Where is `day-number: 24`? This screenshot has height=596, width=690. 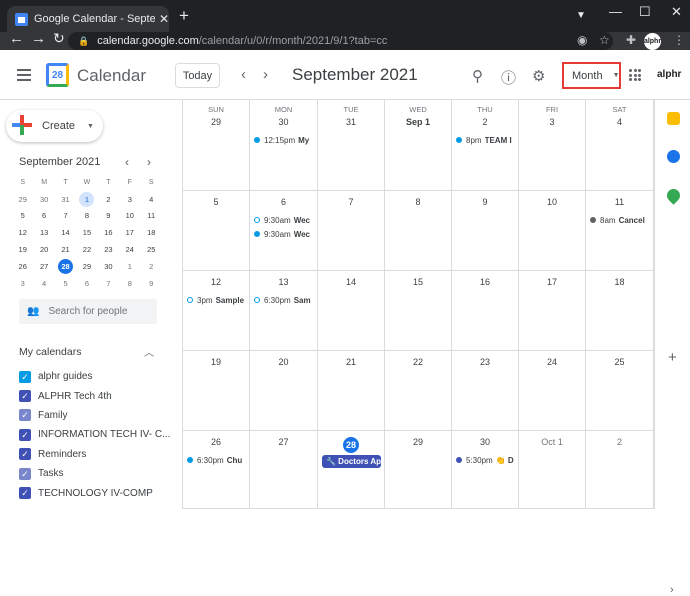 day-number: 24 is located at coordinates (552, 364).